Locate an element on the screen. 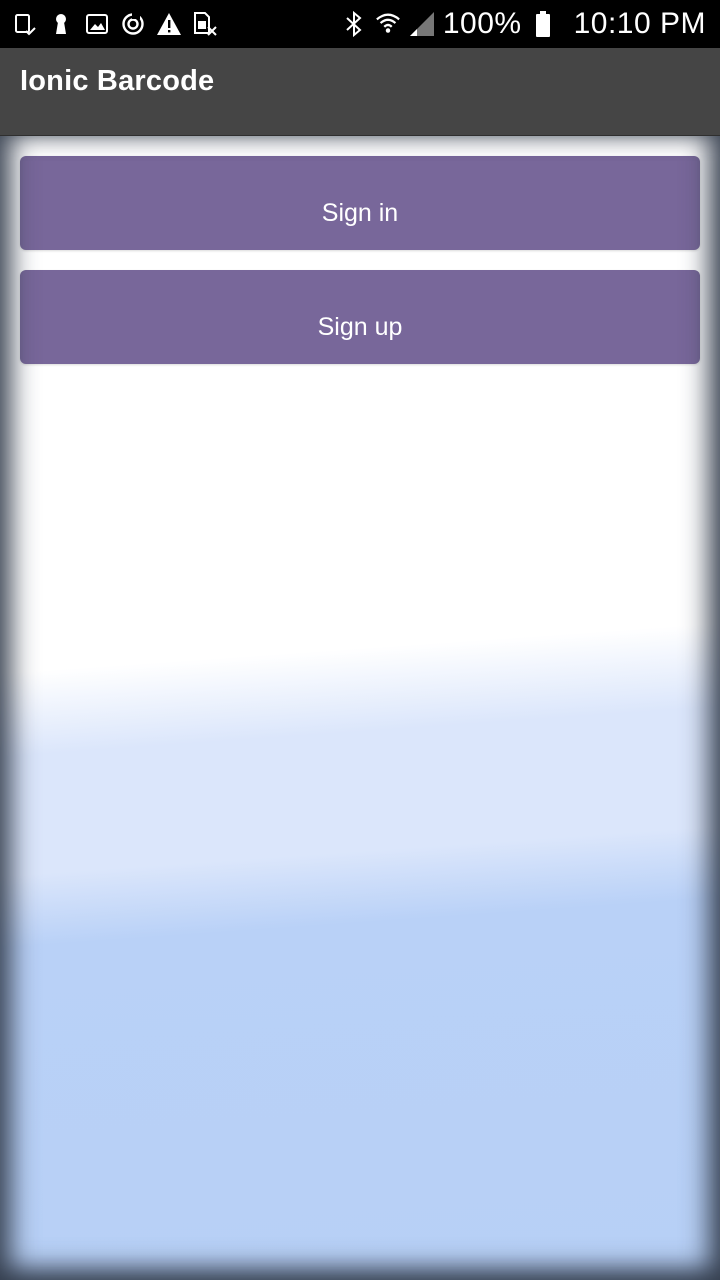 The height and width of the screenshot is (1280, 720). sign-up-button: Sign up is located at coordinates (360, 317).